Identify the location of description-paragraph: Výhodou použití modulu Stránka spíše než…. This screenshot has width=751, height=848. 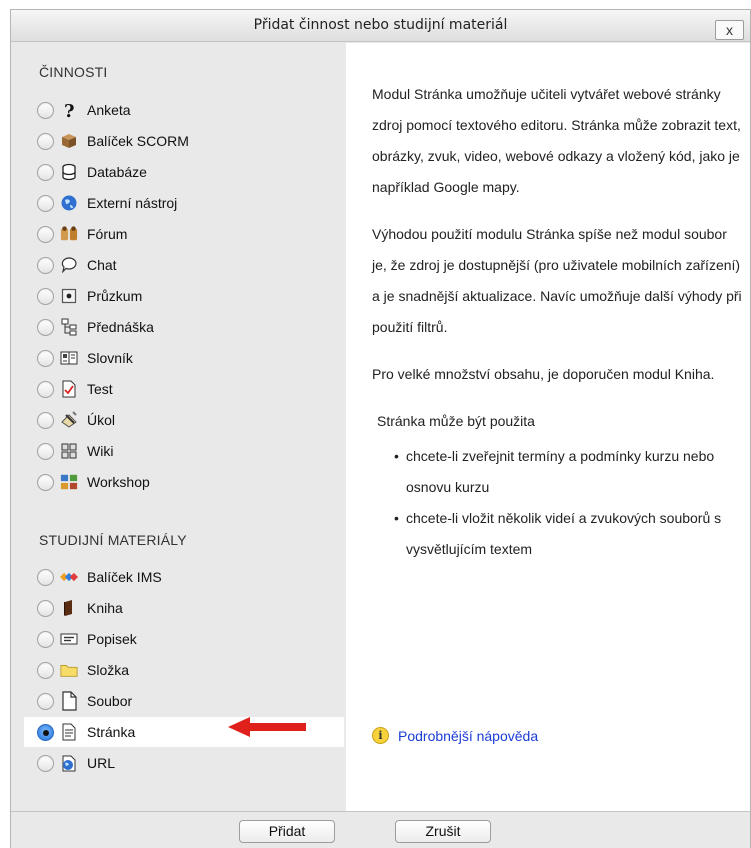
(557, 280).